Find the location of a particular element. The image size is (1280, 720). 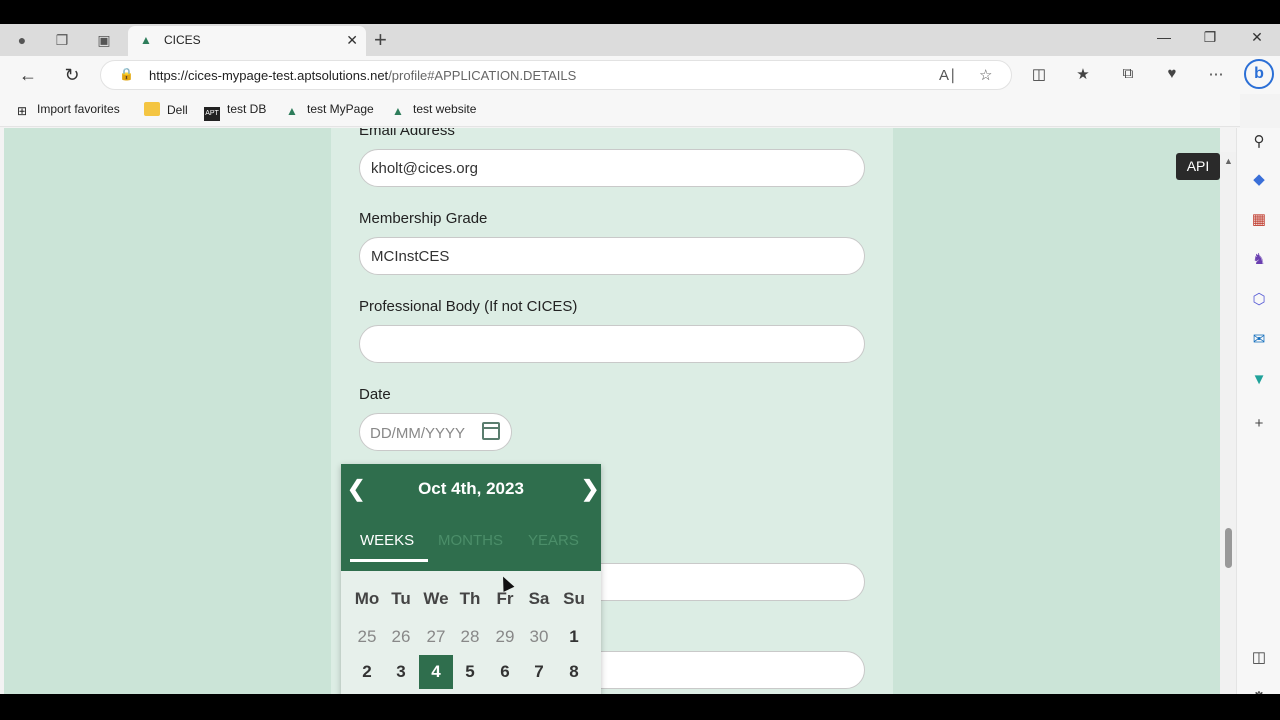

day-cell: 26 is located at coordinates (401, 637).